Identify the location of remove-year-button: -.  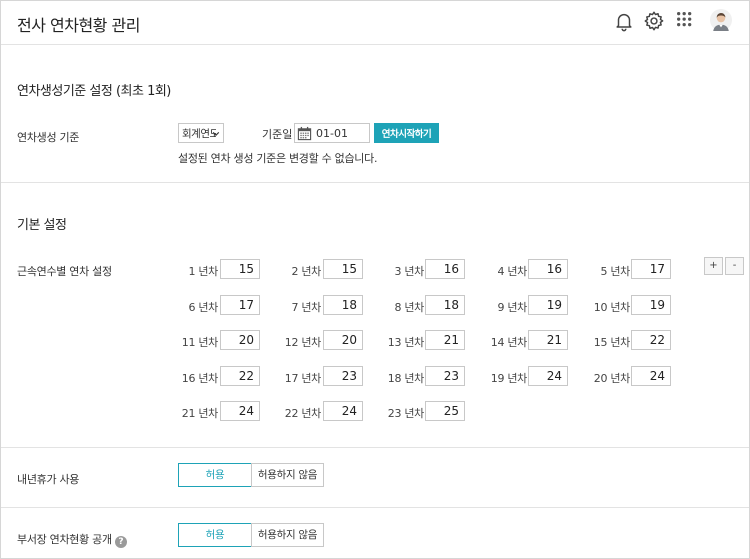
(734, 266).